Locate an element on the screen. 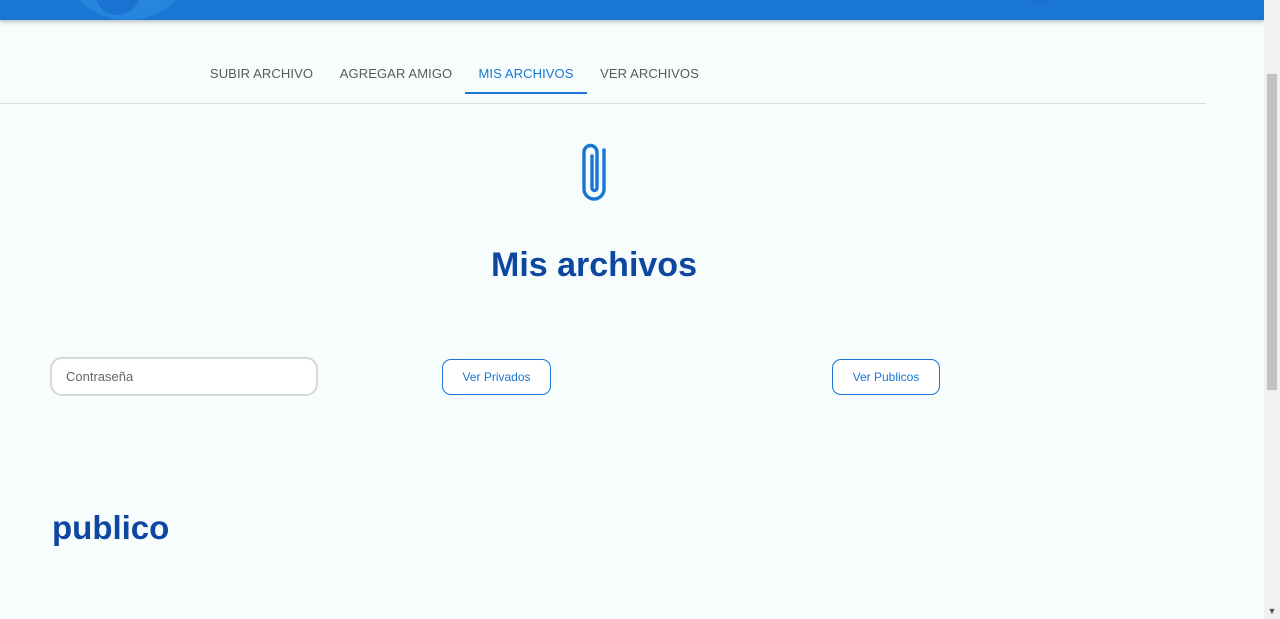 The width and height of the screenshot is (1280, 619). password-input is located at coordinates (184, 376).